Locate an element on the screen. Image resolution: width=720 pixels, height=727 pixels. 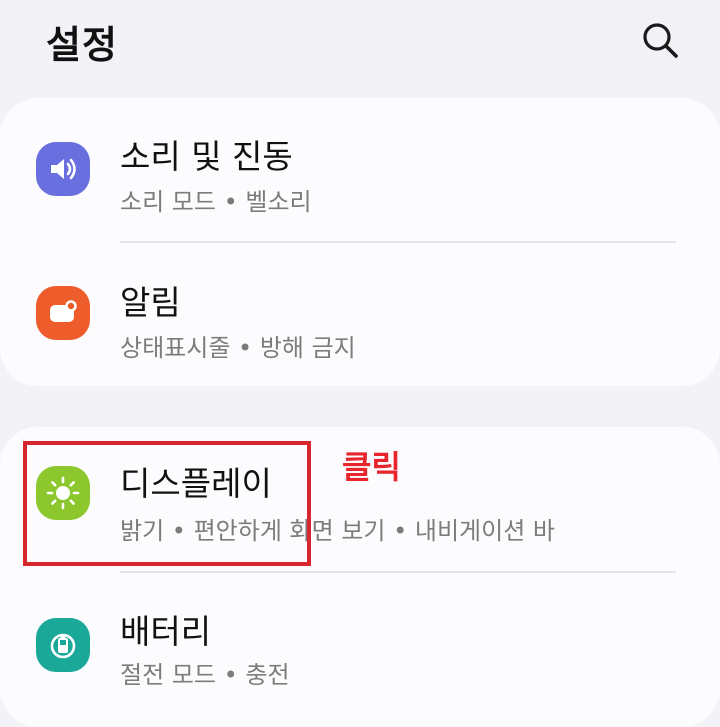
volume-icon is located at coordinates (63, 169).